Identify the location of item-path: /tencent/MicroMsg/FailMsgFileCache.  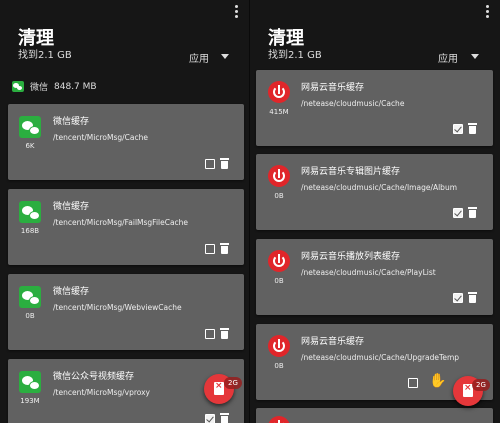
(121, 222).